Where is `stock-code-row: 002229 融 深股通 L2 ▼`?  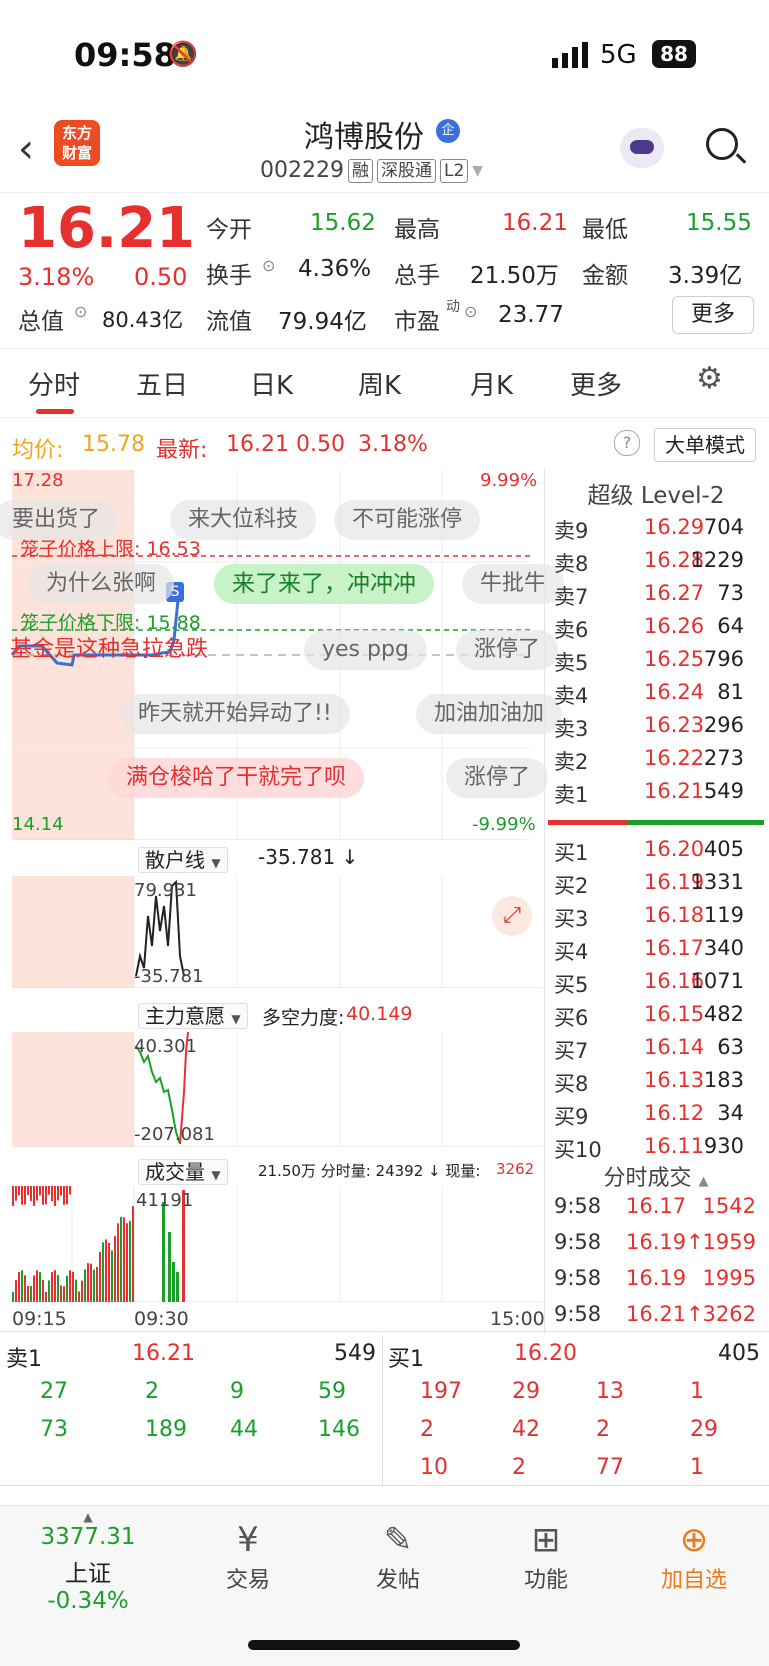 stock-code-row: 002229 融 深股通 L2 ▼ is located at coordinates (371, 170).